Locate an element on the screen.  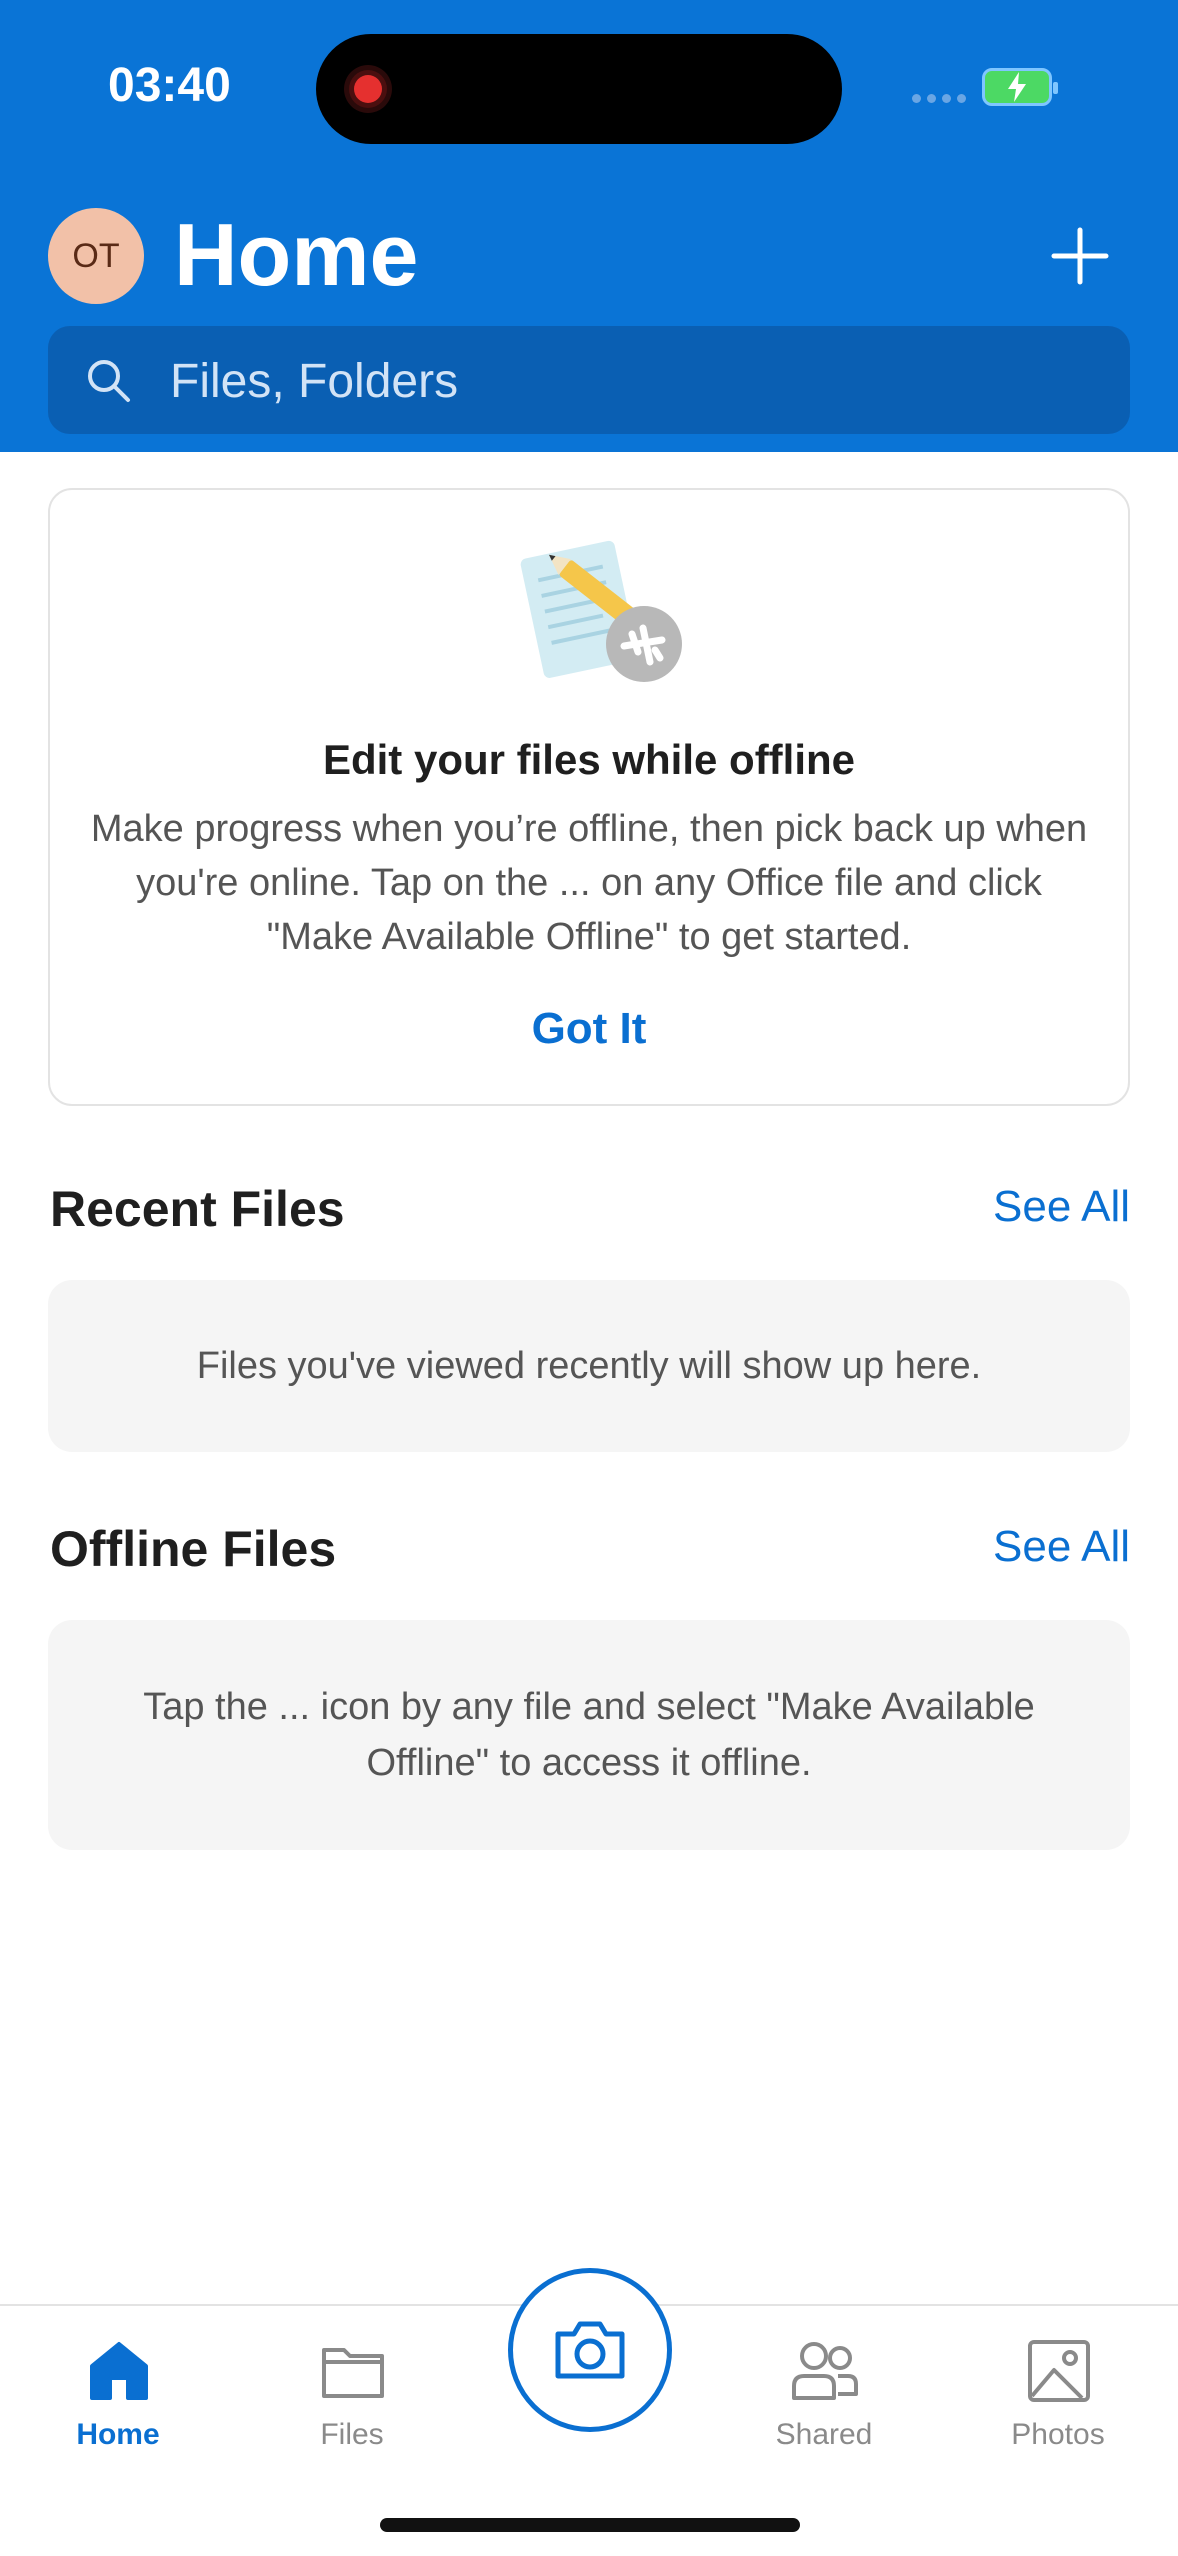
tab-shared: Shared is located at coordinates (824, 2386).